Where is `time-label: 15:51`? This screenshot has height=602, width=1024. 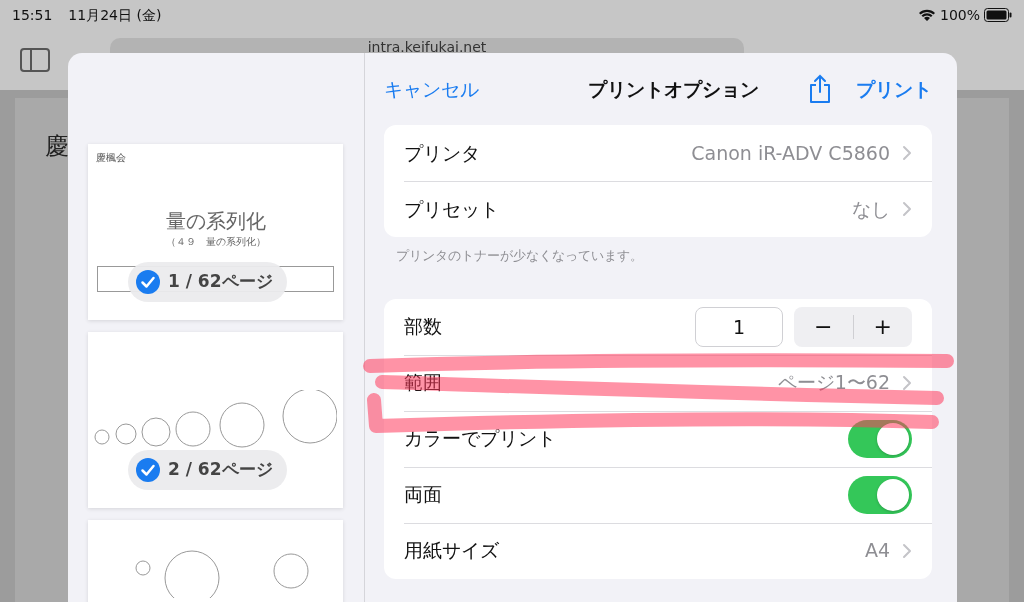
time-label: 15:51 is located at coordinates (32, 15).